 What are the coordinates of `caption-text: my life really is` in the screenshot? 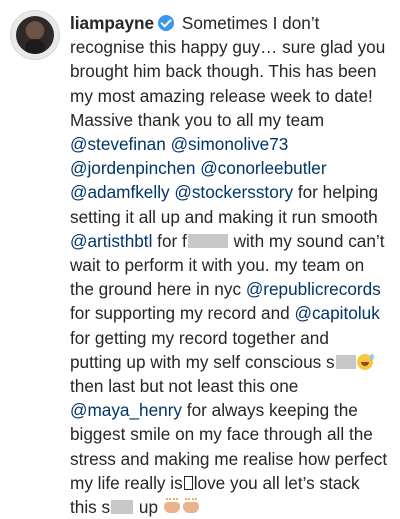 It's located at (126, 482).